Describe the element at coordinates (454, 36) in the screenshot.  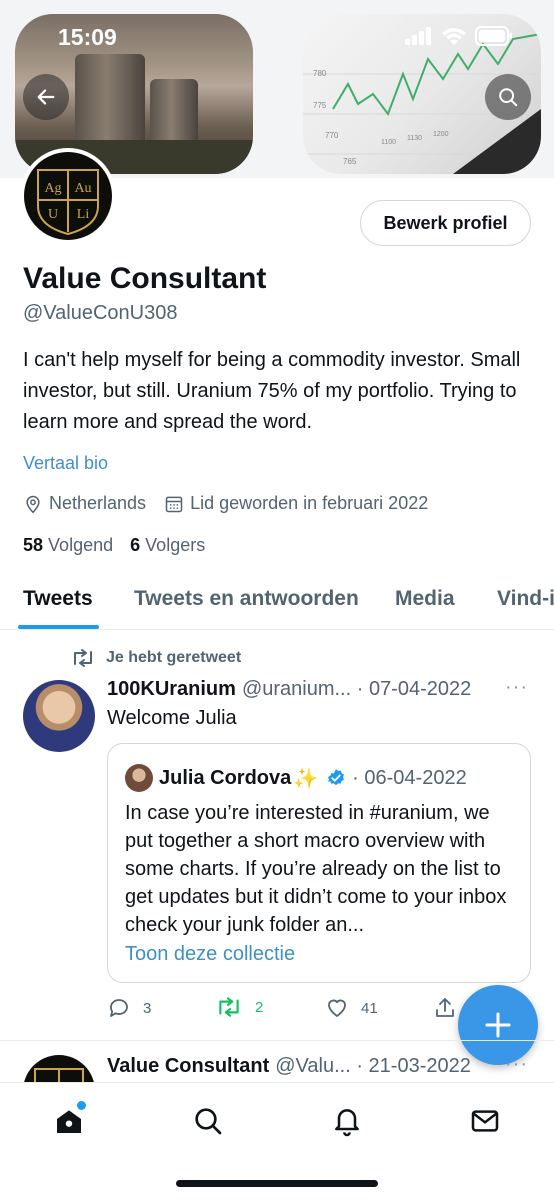
I see `wifi-icon` at that location.